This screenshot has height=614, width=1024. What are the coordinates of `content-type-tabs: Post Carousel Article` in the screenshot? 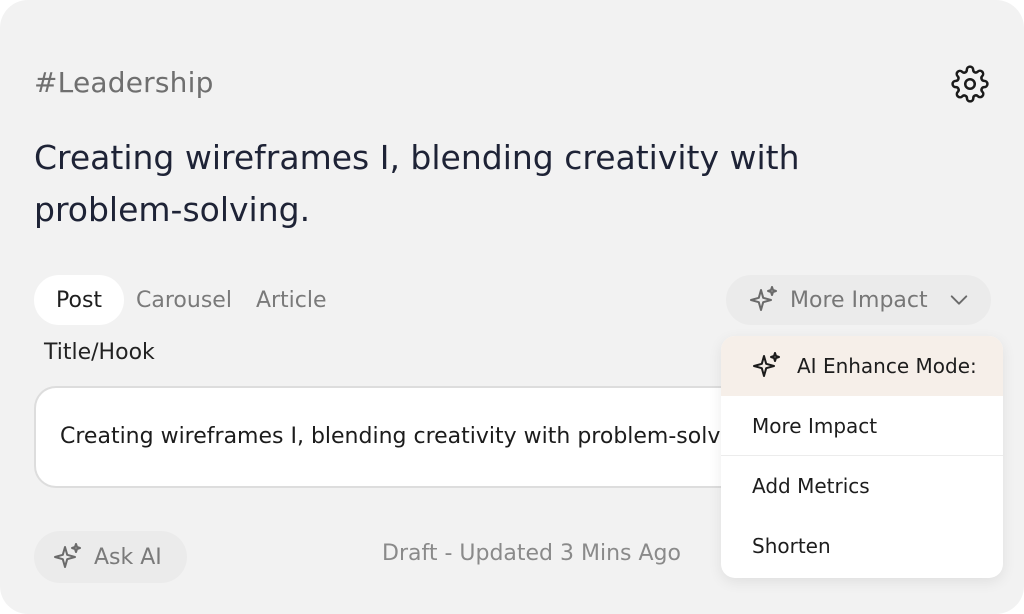 It's located at (186, 300).